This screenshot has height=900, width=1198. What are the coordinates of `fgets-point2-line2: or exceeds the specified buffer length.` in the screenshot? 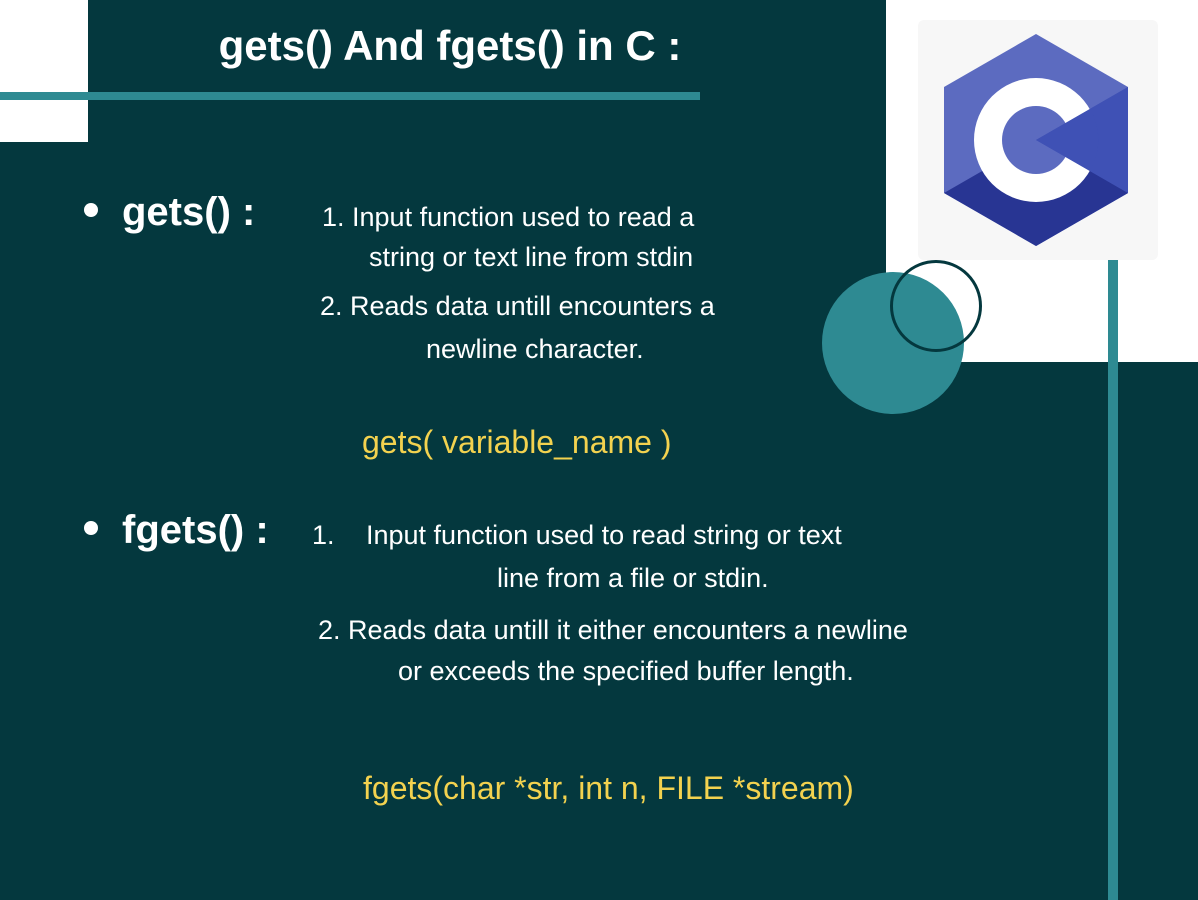 It's located at (626, 671).